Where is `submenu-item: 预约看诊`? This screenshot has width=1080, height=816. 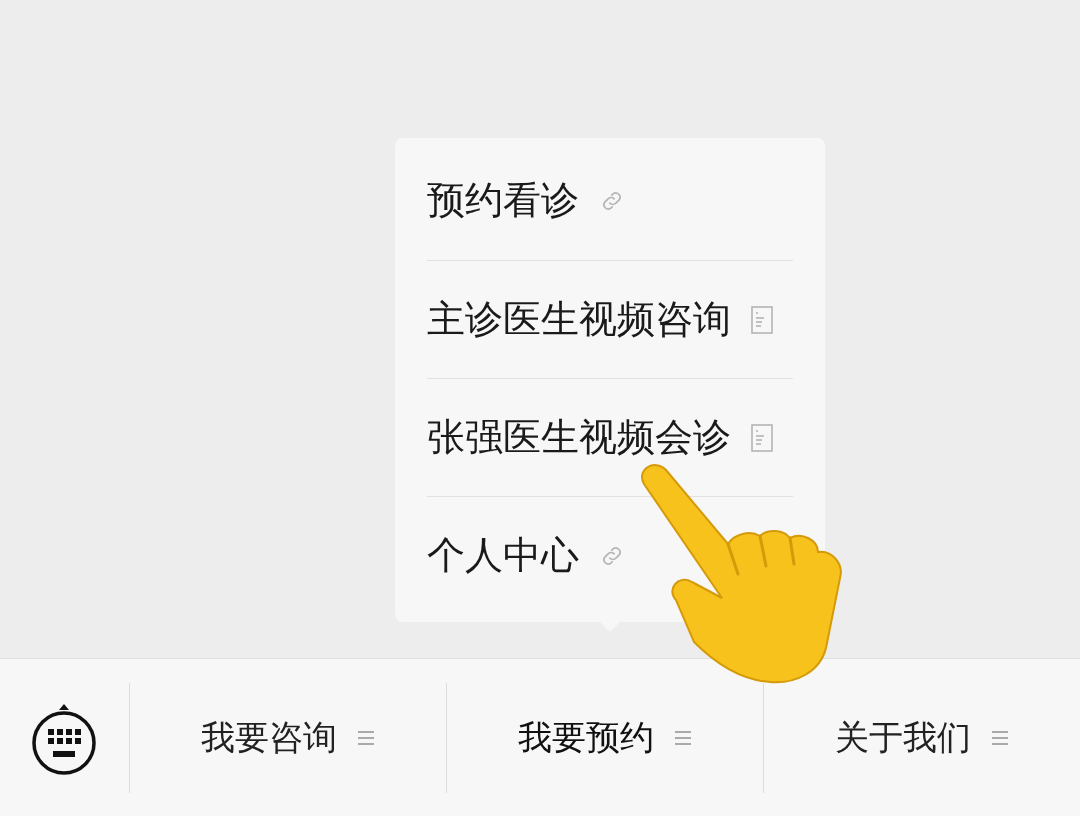
submenu-item: 预约看诊 is located at coordinates (526, 201).